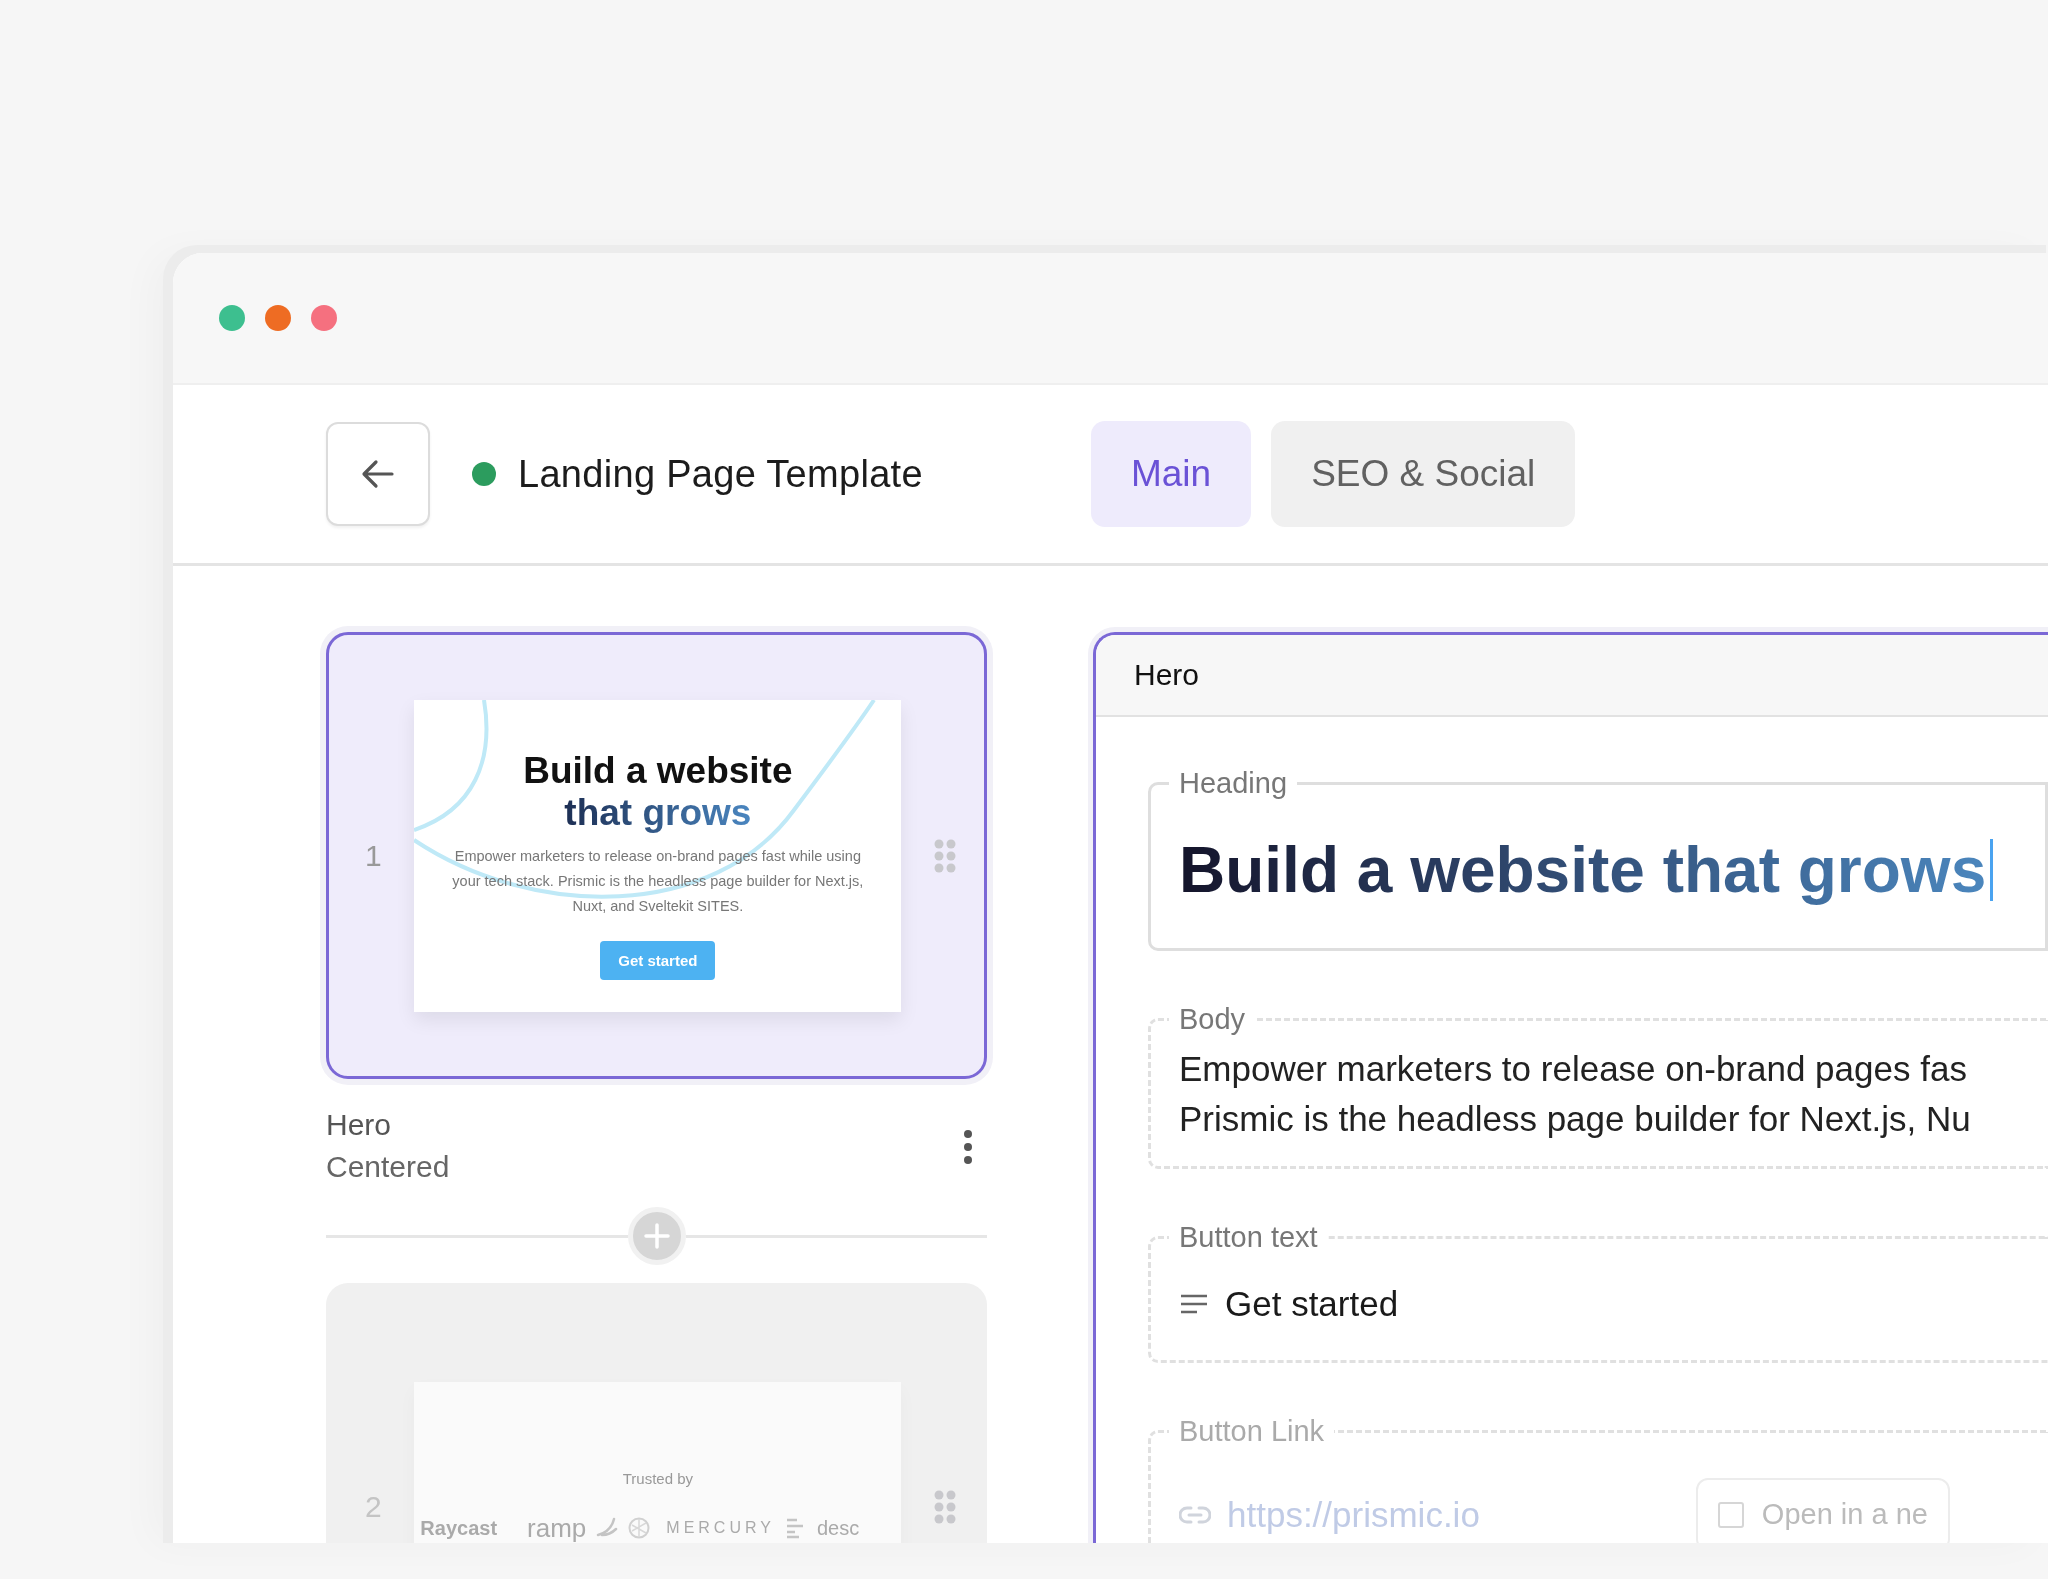 The width and height of the screenshot is (2048, 1579). I want to click on plus-icon, so click(656, 1236).